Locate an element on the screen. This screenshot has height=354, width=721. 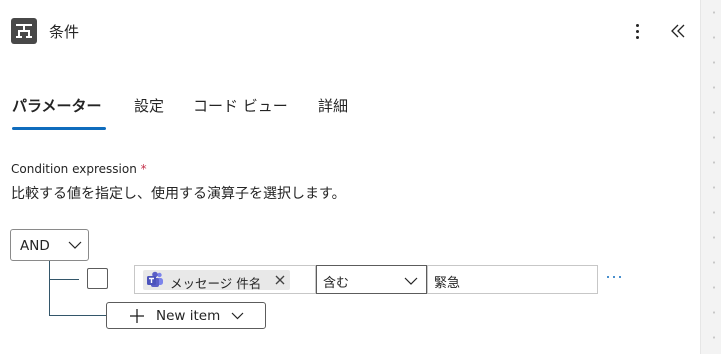
condition-expression-text: Condition expression is located at coordinates (74, 169).